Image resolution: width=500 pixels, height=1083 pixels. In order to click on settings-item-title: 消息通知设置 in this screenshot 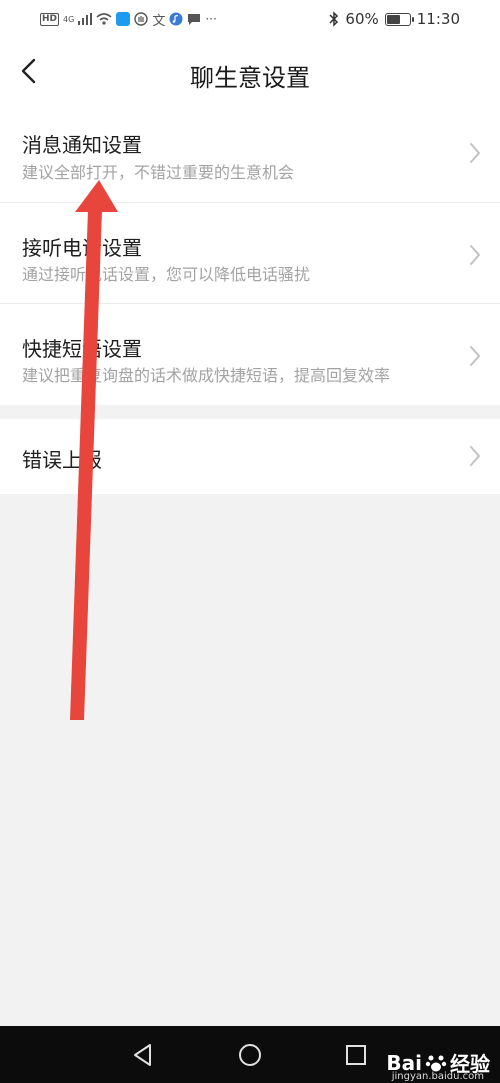, I will do `click(82, 145)`.